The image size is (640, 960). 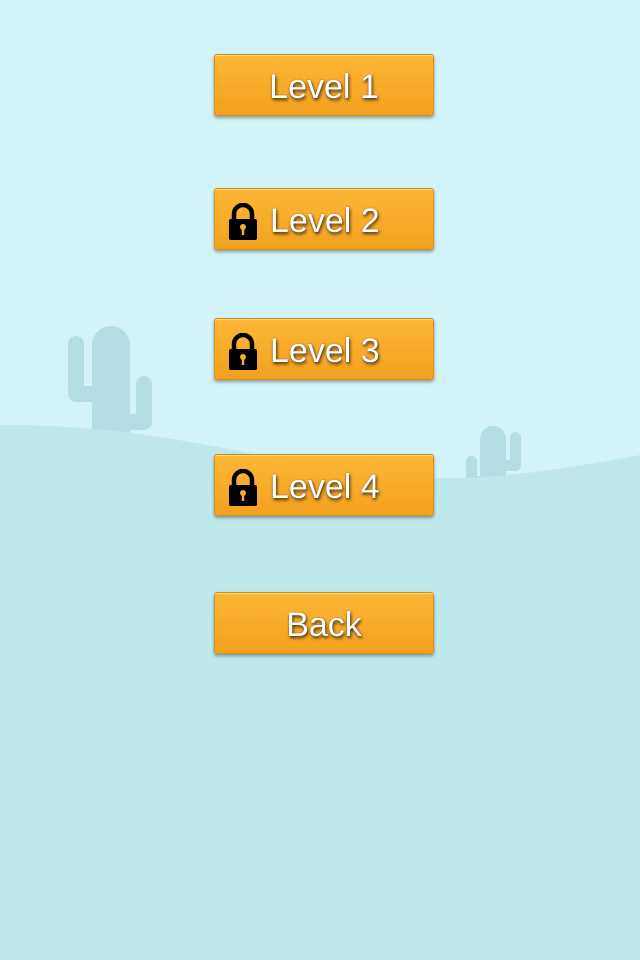 I want to click on level-2-button: Level 2, so click(x=324, y=219).